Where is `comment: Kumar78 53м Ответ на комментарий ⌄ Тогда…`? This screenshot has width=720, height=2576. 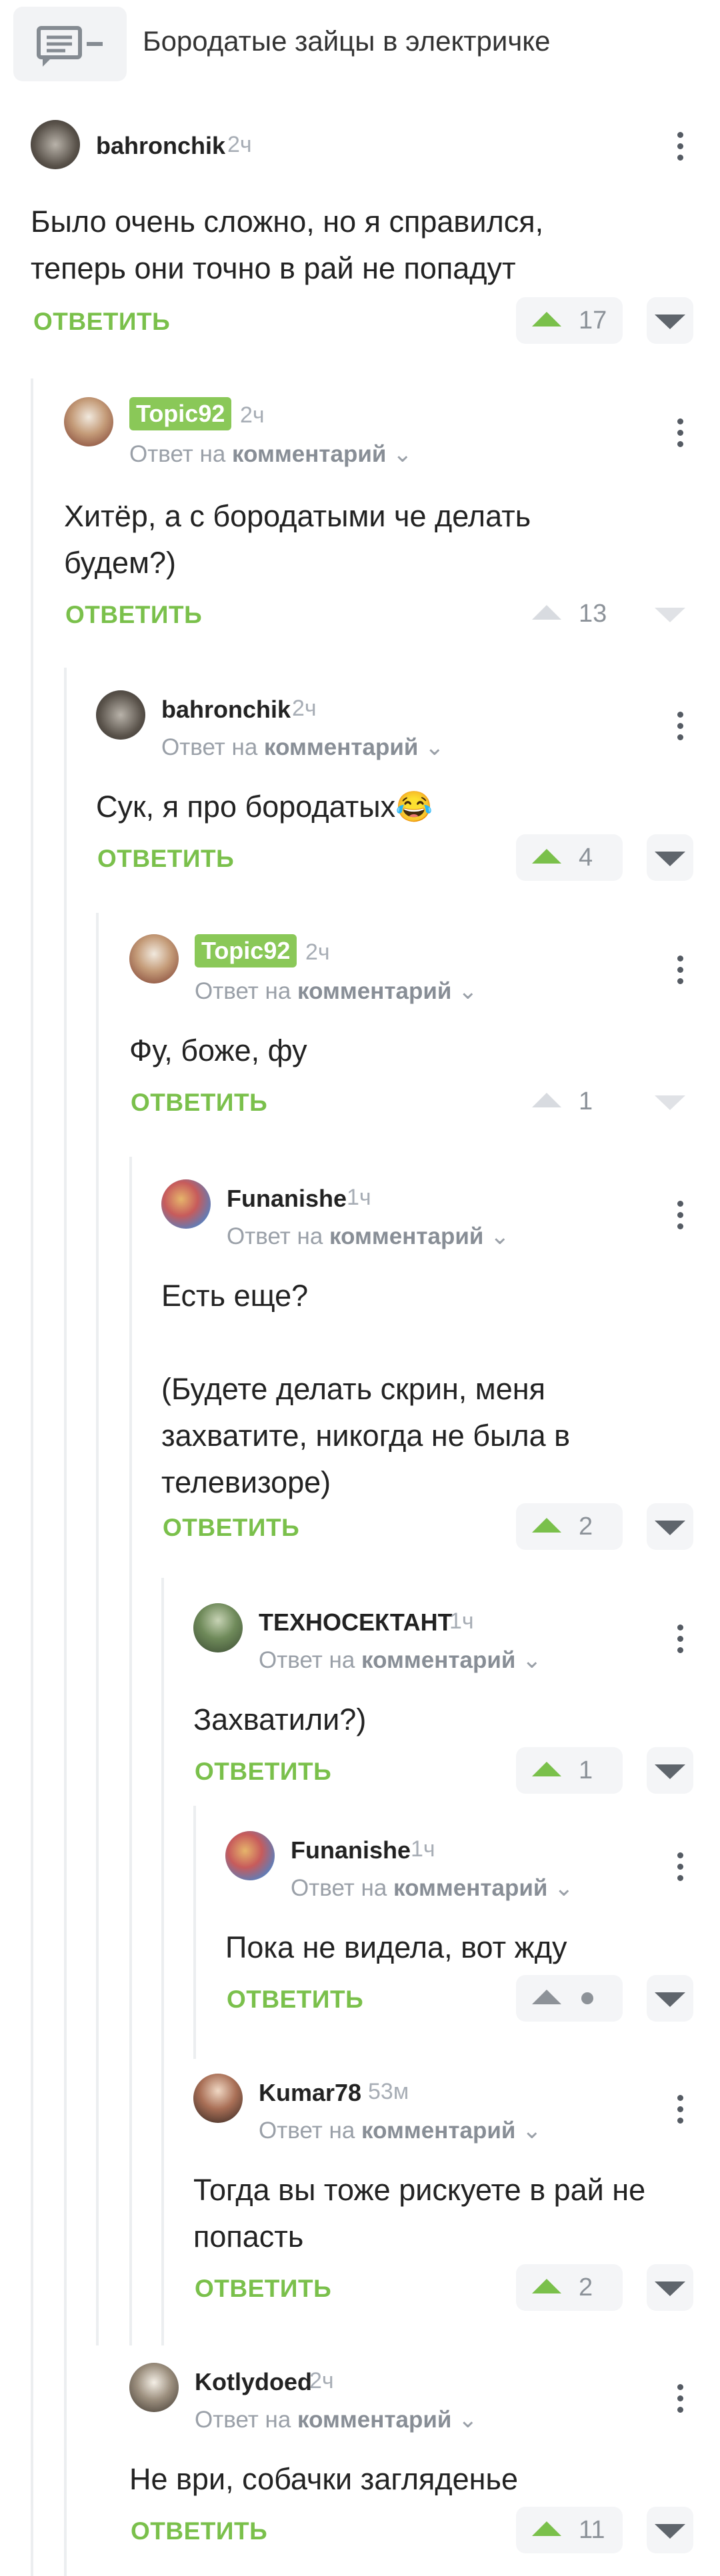
comment: Kumar78 53м Ответ на комментарий ⌄ Тогда… is located at coordinates (448, 2197).